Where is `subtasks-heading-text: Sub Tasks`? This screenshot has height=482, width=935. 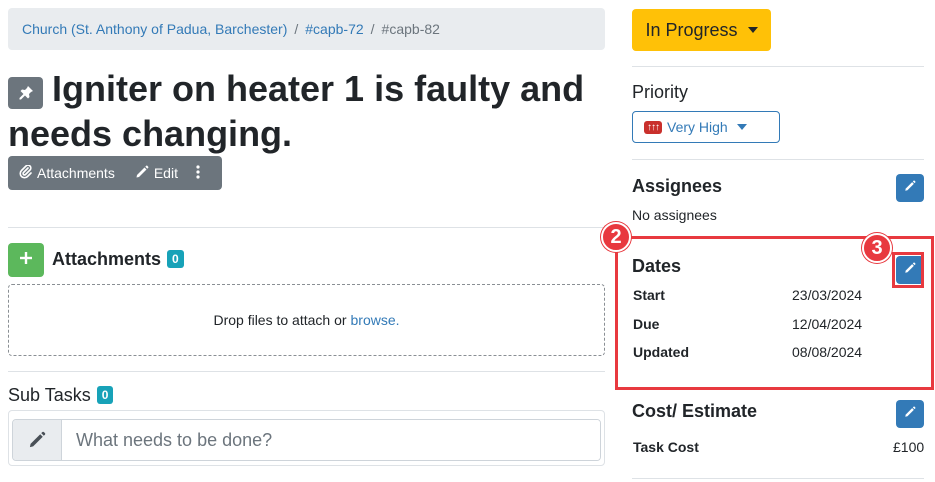 subtasks-heading-text: Sub Tasks is located at coordinates (49, 395).